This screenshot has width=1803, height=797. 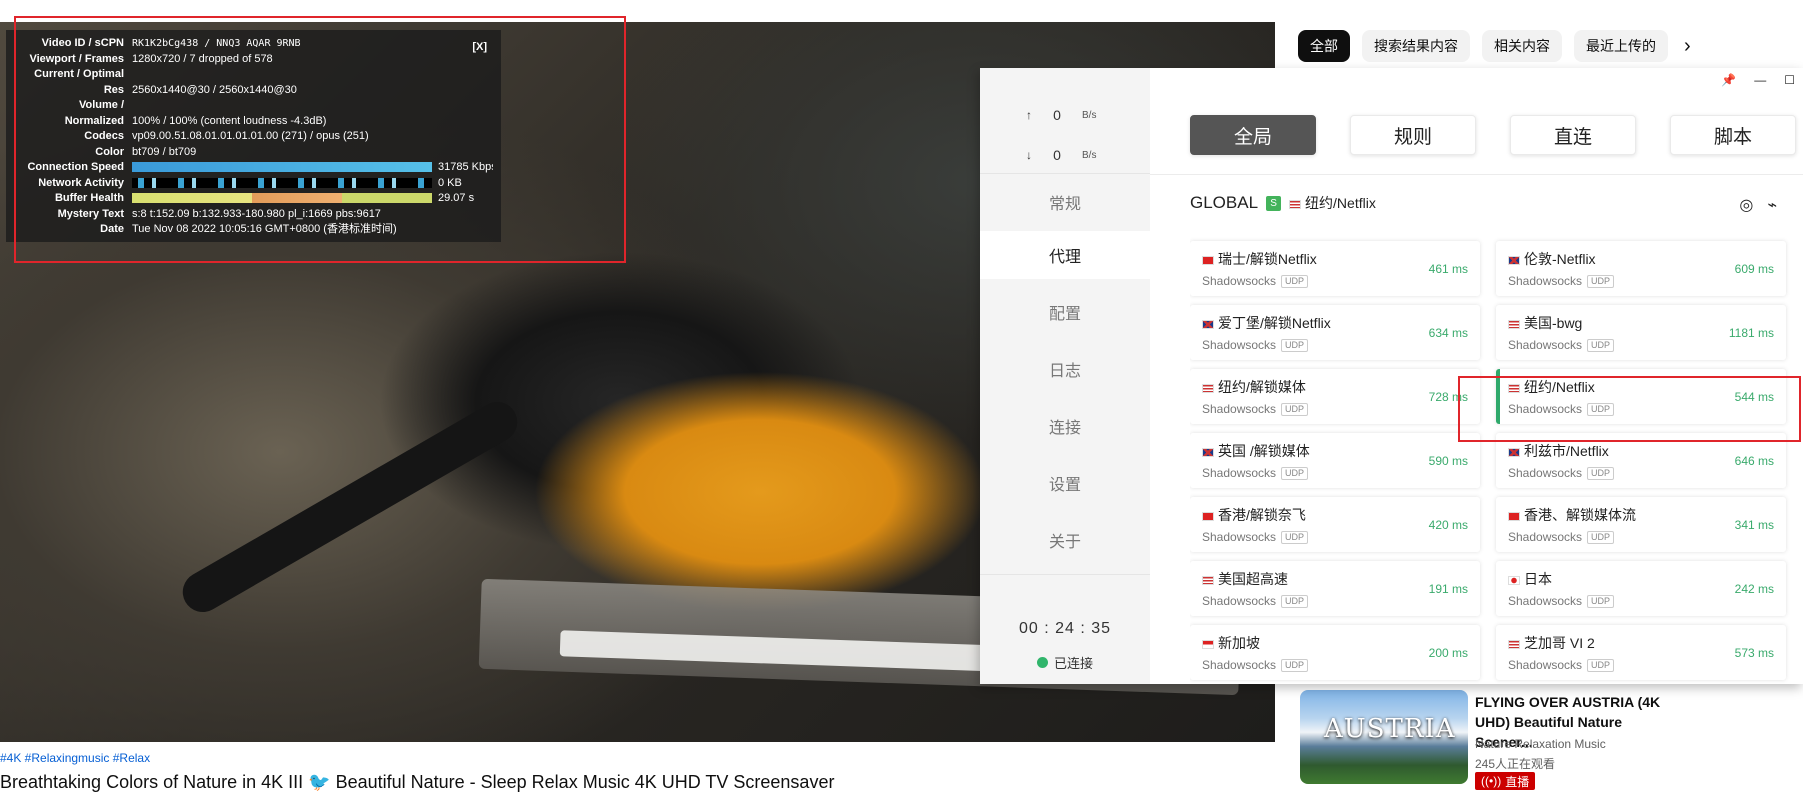 What do you see at coordinates (1065, 628) in the screenshot?
I see `uptime-timer: 00 : 24 : 35` at bounding box center [1065, 628].